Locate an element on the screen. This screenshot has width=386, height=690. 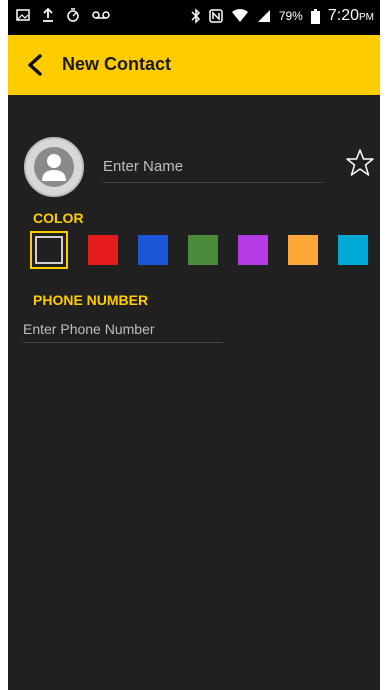
page-title: New Contact is located at coordinates (117, 64).